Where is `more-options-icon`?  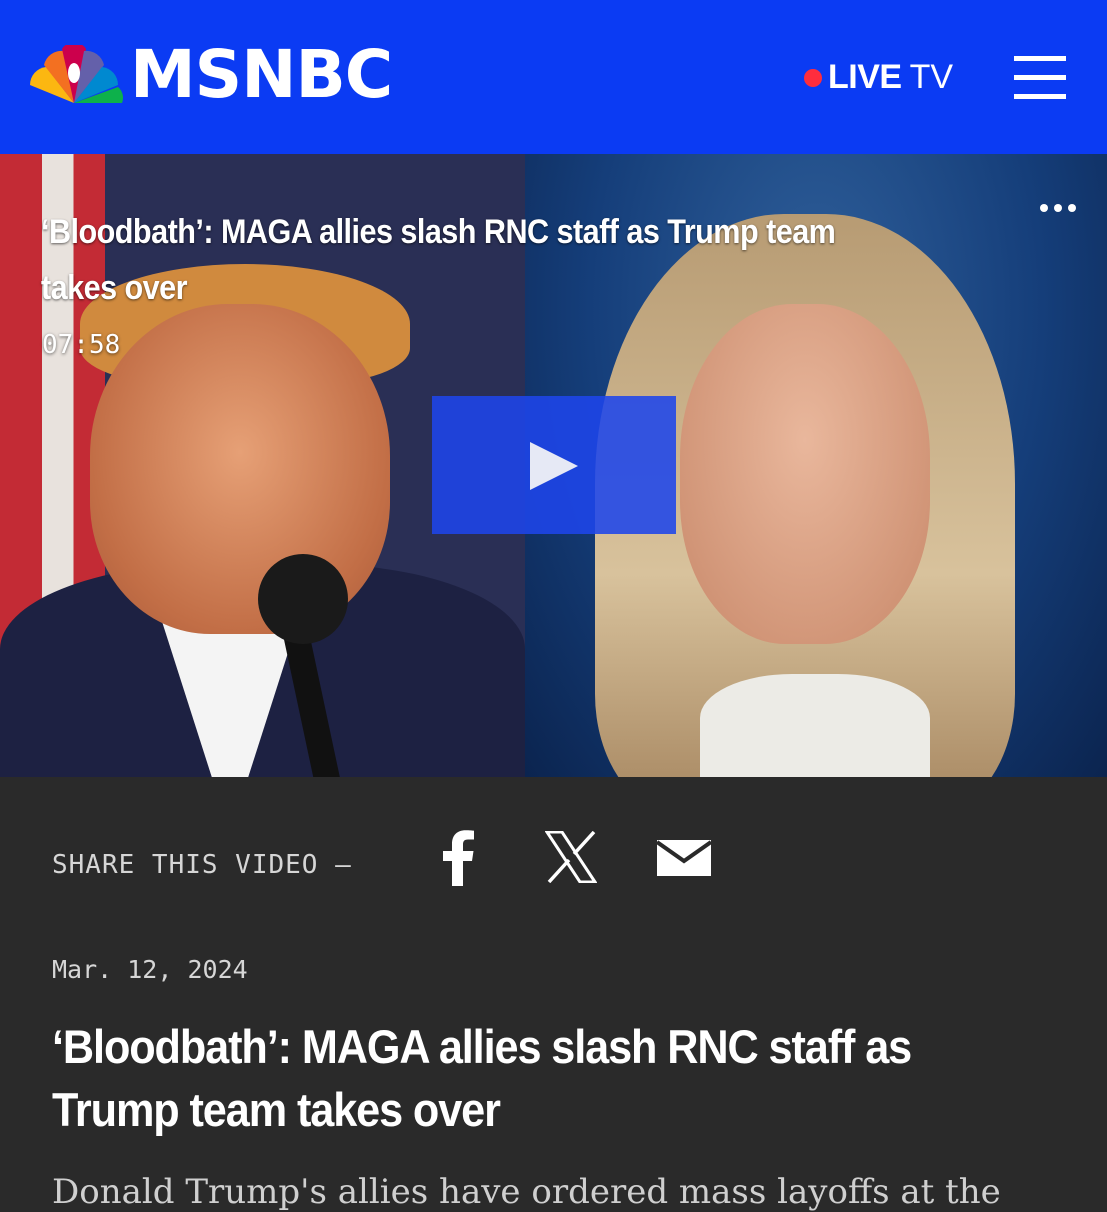
more-options-icon is located at coordinates (1058, 209).